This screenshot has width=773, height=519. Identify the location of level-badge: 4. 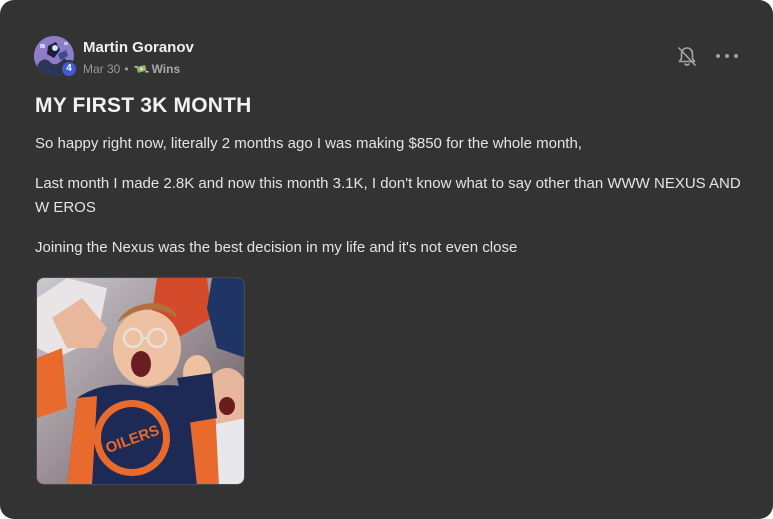
(69, 69).